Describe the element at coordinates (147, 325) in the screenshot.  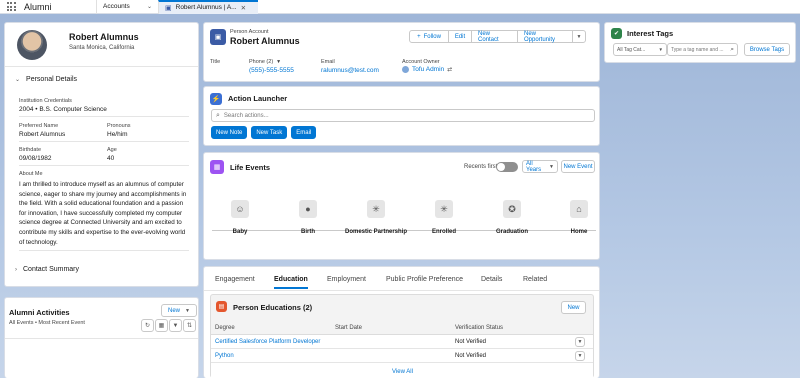
I see `refresh-icon: ↻` at that location.